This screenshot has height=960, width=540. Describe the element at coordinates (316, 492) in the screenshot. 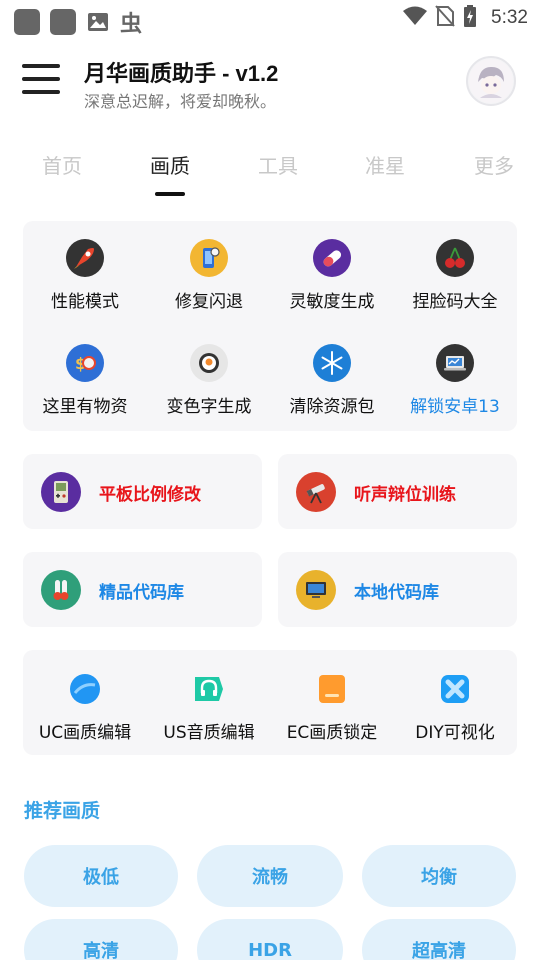

I see `telescope-icon` at that location.